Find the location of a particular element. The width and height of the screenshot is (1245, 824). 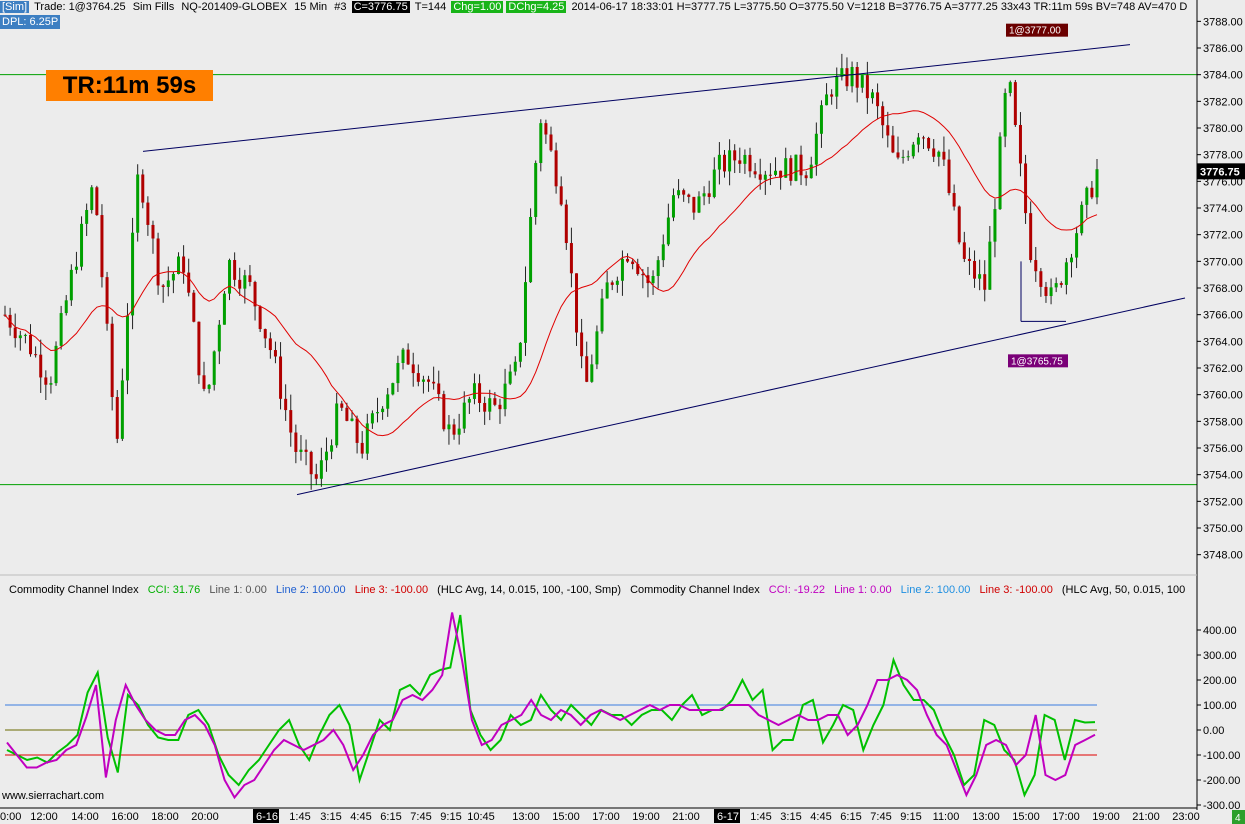

price-tick-label: 3774.00 is located at coordinates (1223, 209).